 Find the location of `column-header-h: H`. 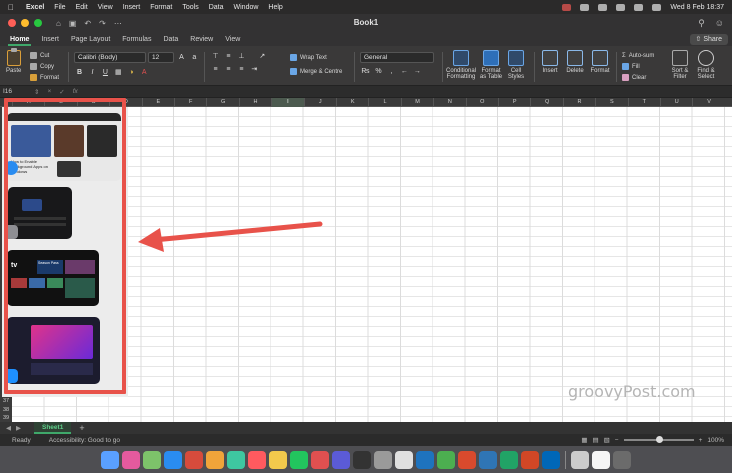

column-header-h: H is located at coordinates (254, 102).